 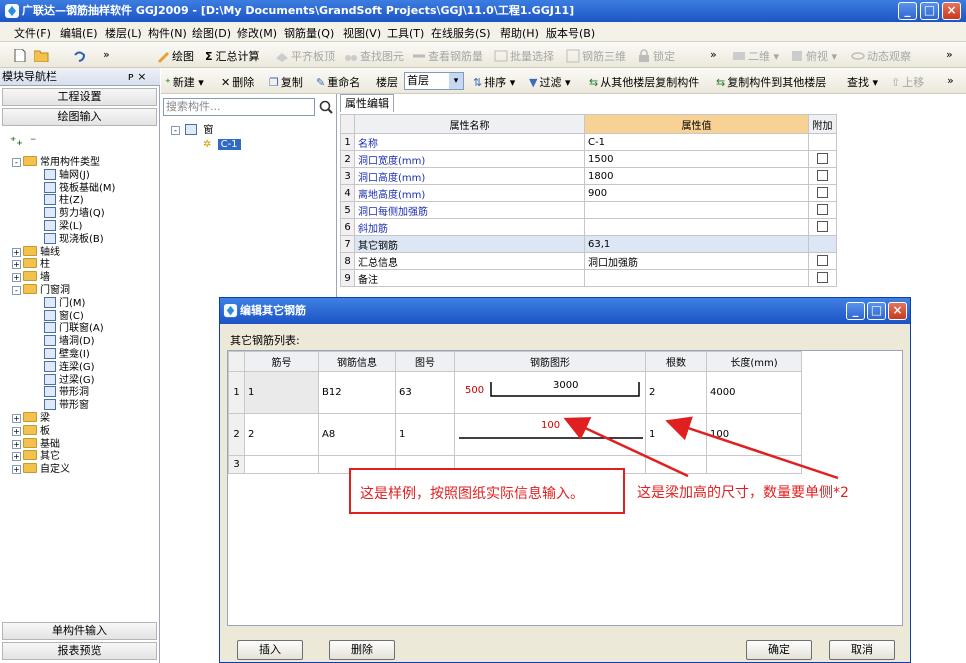 I want to click on tree-item: 门联窗(A), so click(x=74, y=328).